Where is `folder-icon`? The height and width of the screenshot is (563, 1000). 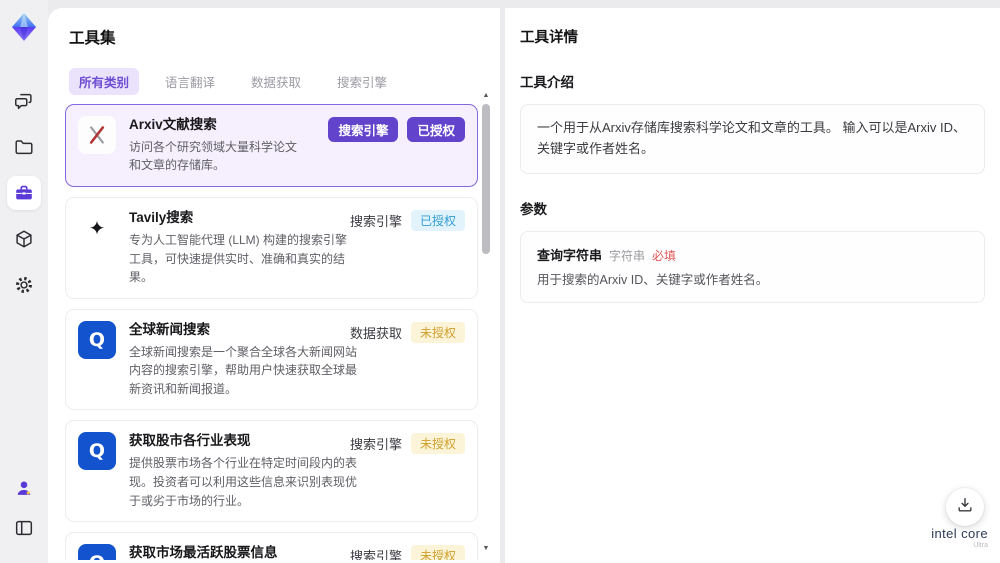
folder-icon is located at coordinates (24, 147).